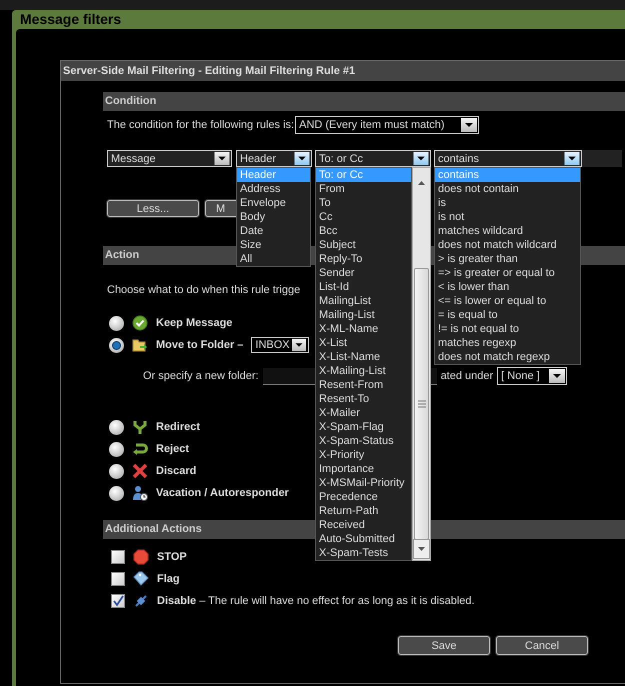 This screenshot has height=686, width=625. I want to click on dropdown-option: From, so click(363, 189).